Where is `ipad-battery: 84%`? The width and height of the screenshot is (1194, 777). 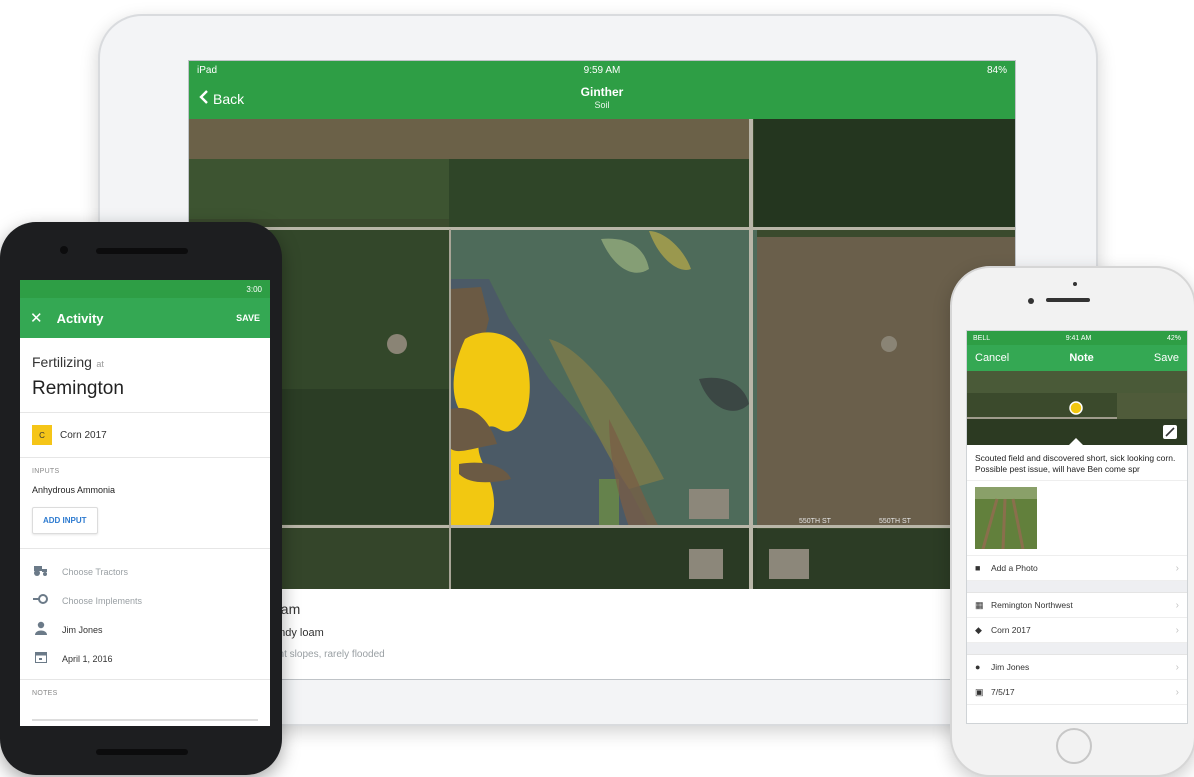 ipad-battery: 84% is located at coordinates (996, 70).